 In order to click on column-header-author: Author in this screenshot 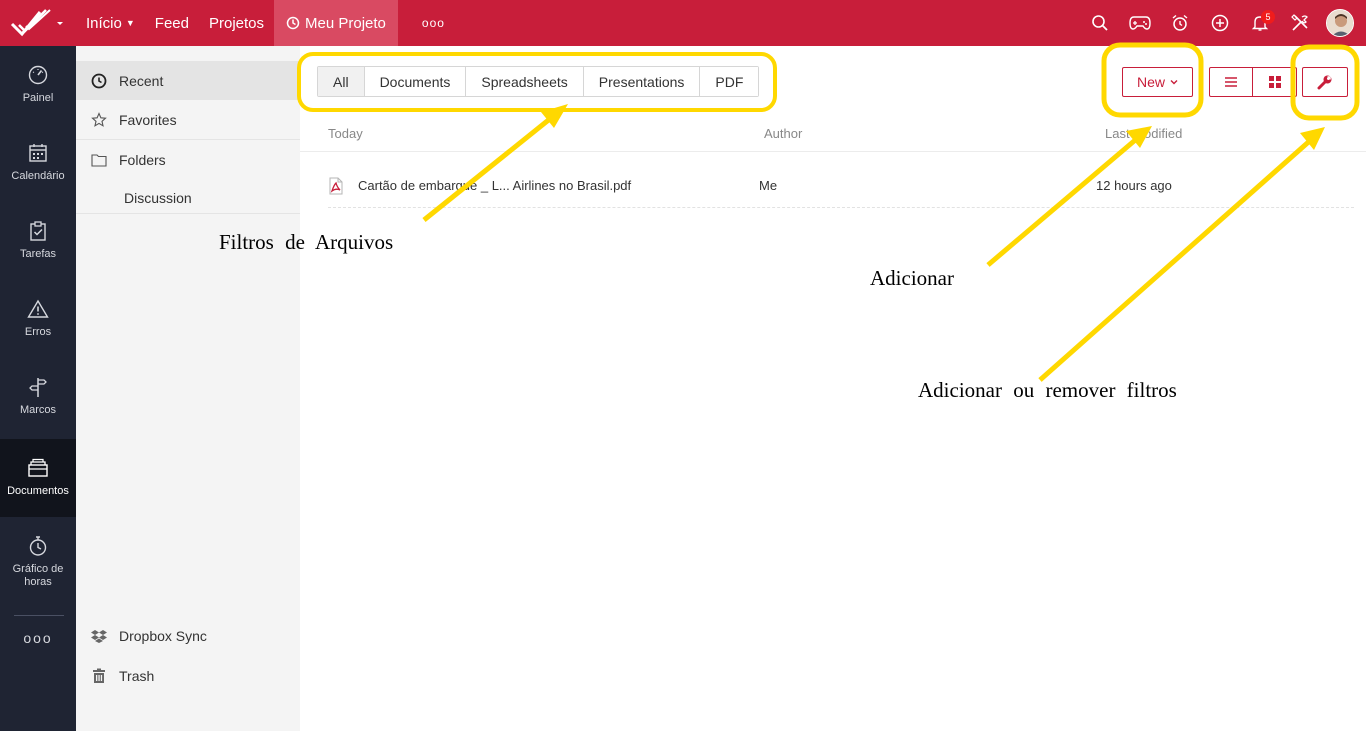, I will do `click(783, 133)`.